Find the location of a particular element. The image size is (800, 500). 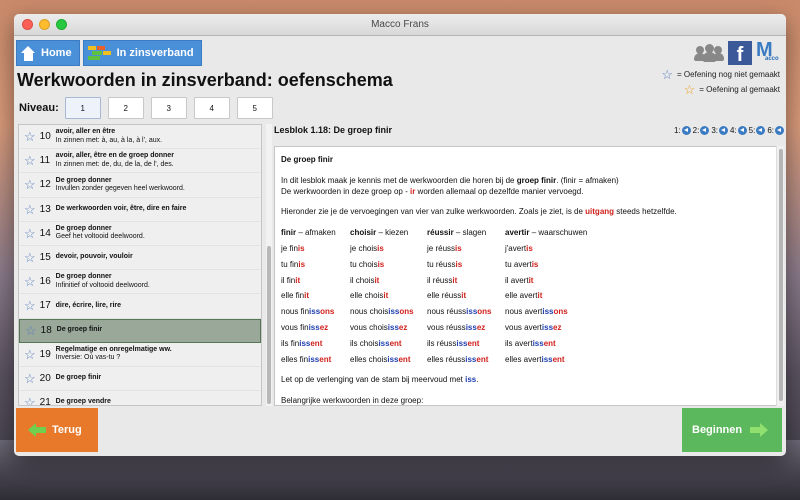

conjugation-cell: elles finissent is located at coordinates (306, 359).